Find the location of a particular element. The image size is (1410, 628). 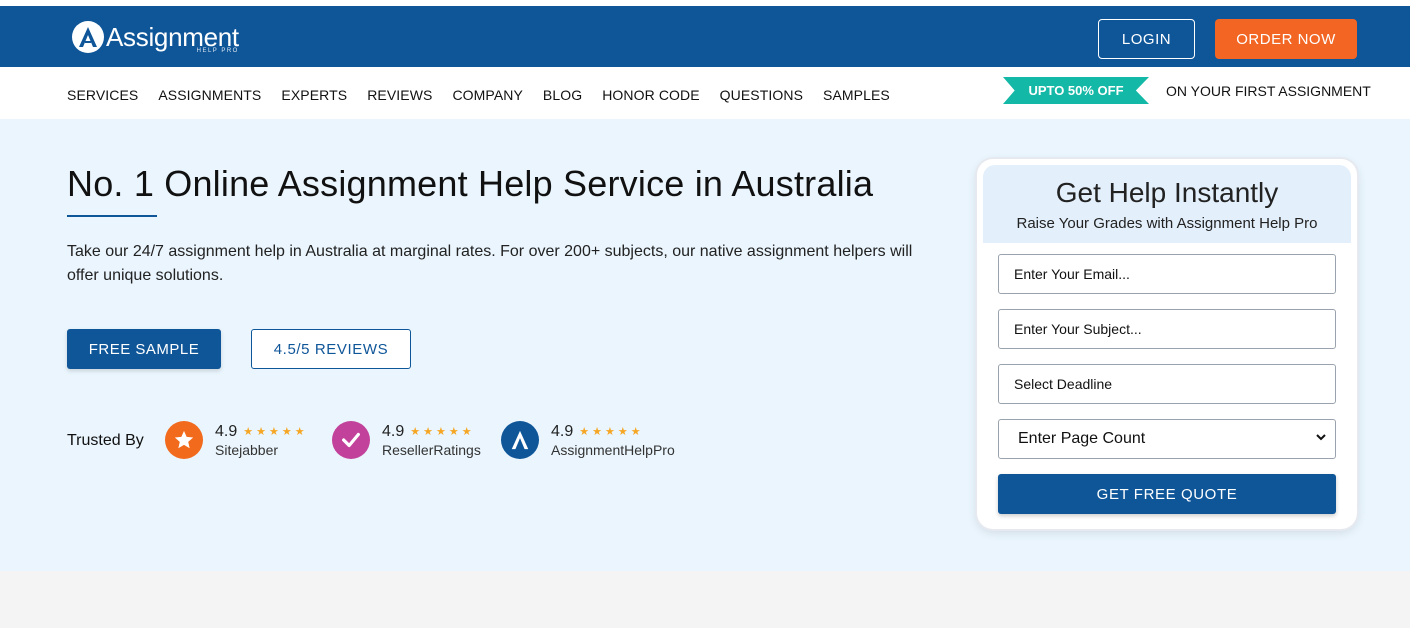

nav-item-samples: SAMPLES is located at coordinates (856, 93).